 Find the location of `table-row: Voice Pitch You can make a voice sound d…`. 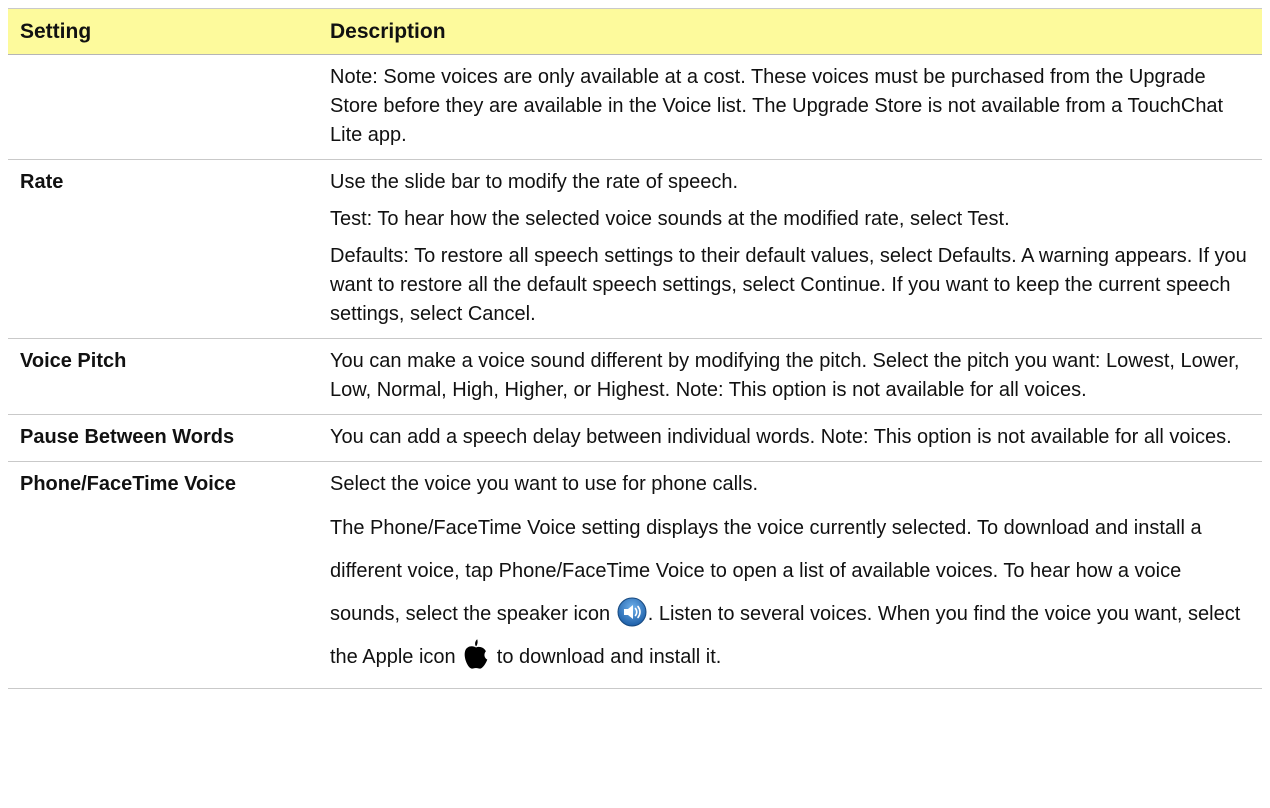

table-row: Voice Pitch You can make a voice sound d… is located at coordinates (635, 376).